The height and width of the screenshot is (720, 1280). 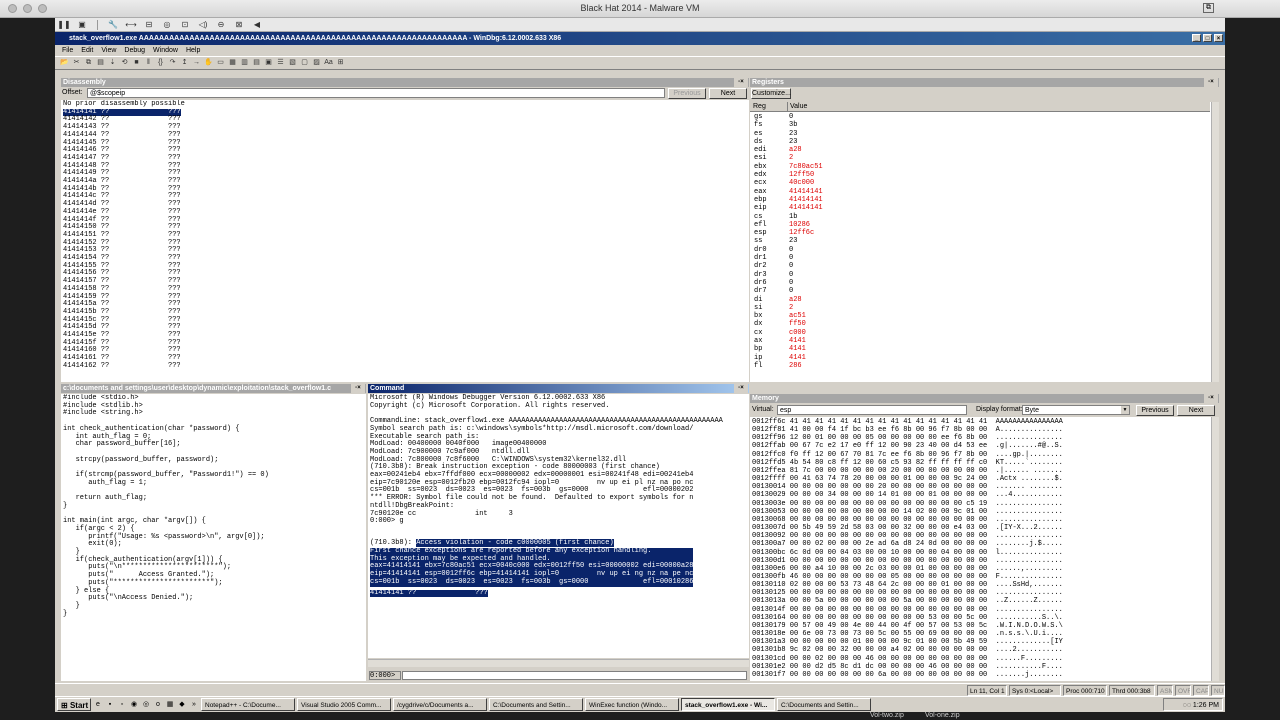 What do you see at coordinates (980, 225) in the screenshot?
I see `register-row: efl 10286` at bounding box center [980, 225].